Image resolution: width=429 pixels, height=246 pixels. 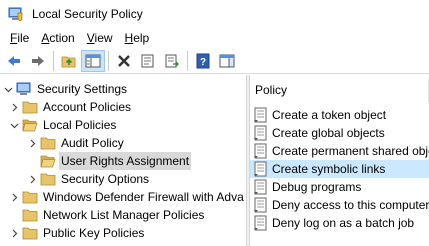 I want to click on forward-arrow-icon, so click(x=38, y=60).